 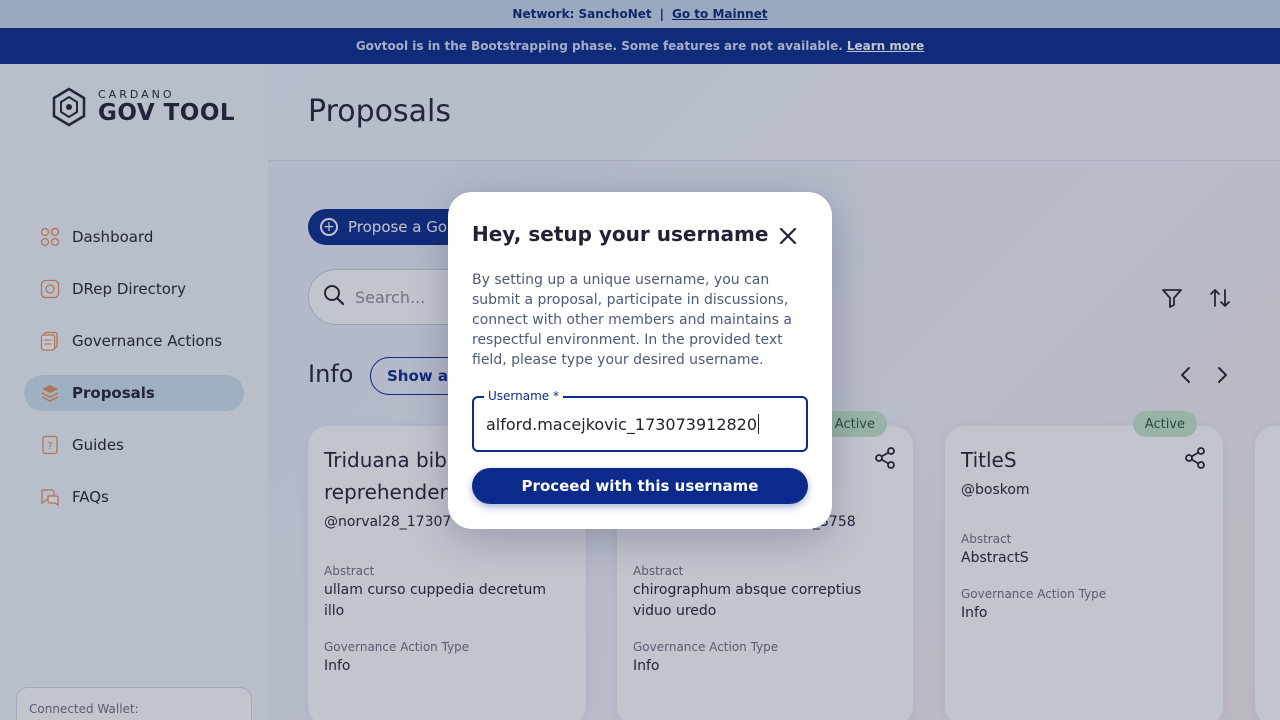 I want to click on close-icon, so click(x=788, y=236).